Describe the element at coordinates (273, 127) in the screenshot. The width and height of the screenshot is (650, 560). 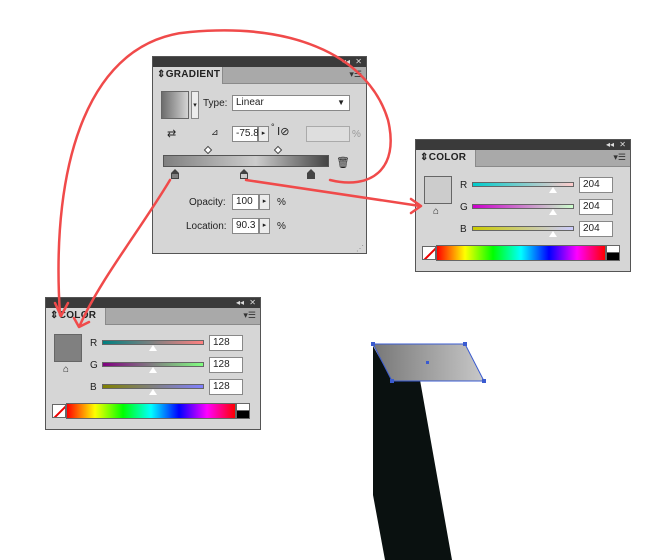
I see `degree-symbol: °` at that location.